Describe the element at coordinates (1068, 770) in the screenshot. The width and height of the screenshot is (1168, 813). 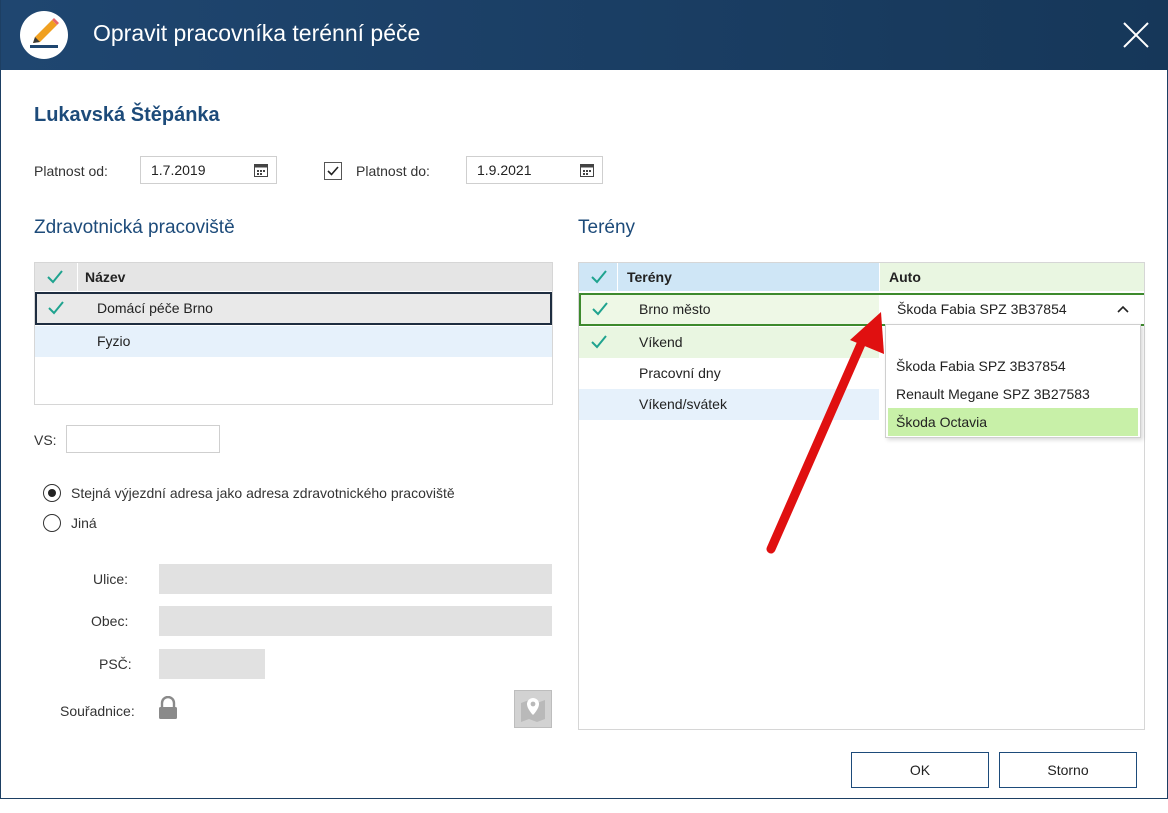
I see `cancel-button: Storno` at that location.